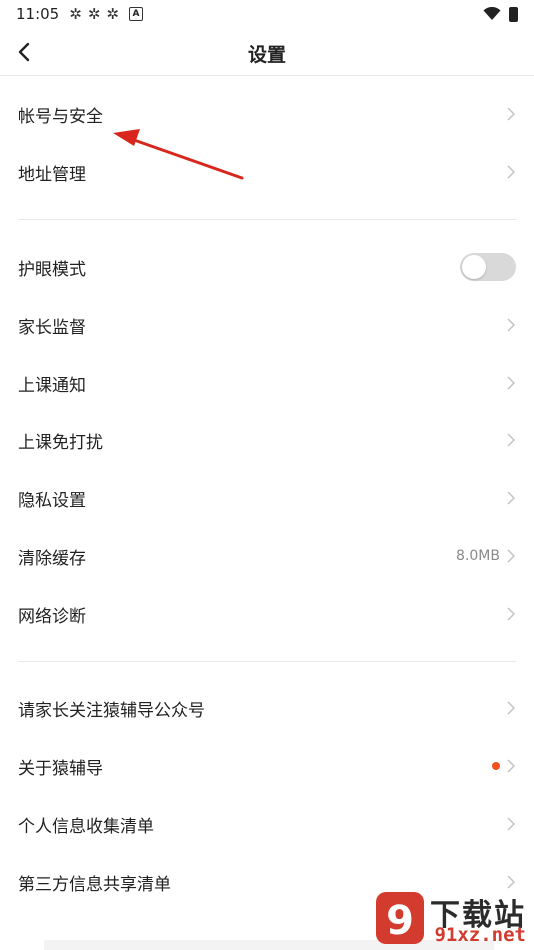 This screenshot has height=950, width=534. I want to click on settings-item-label: 个人信息收集清单, so click(86, 826).